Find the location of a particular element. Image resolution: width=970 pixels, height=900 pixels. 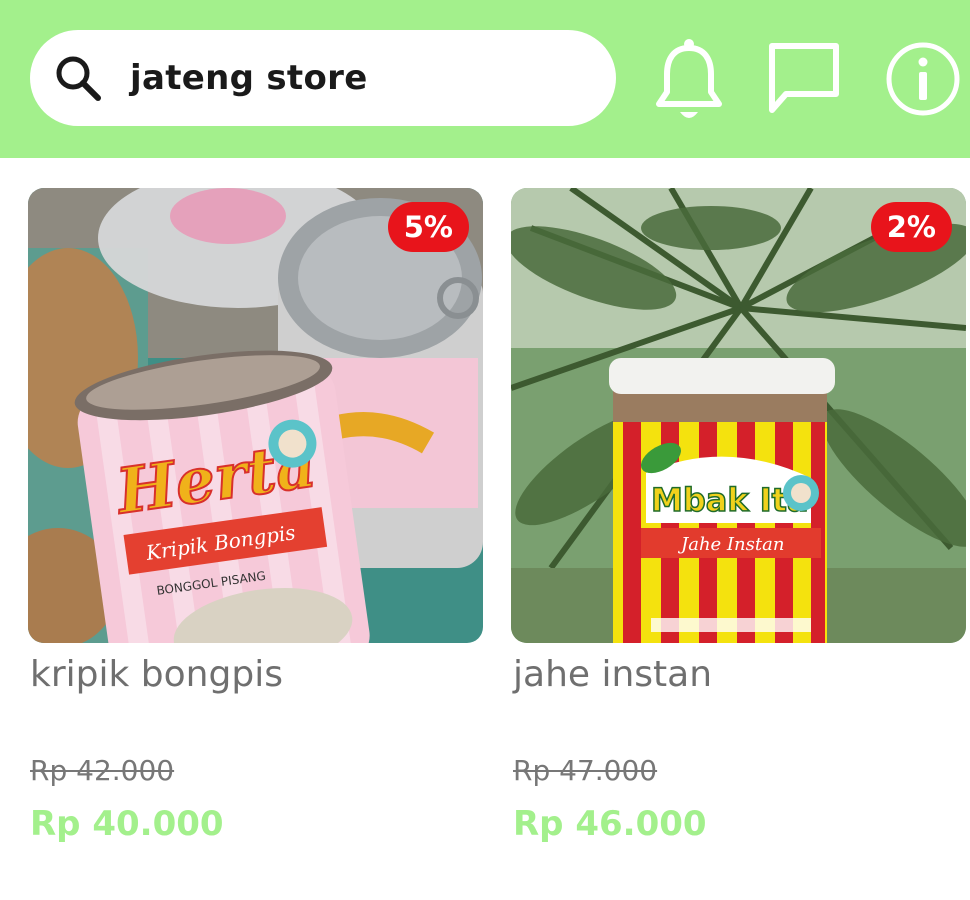

chat-icon is located at coordinates (804, 78).